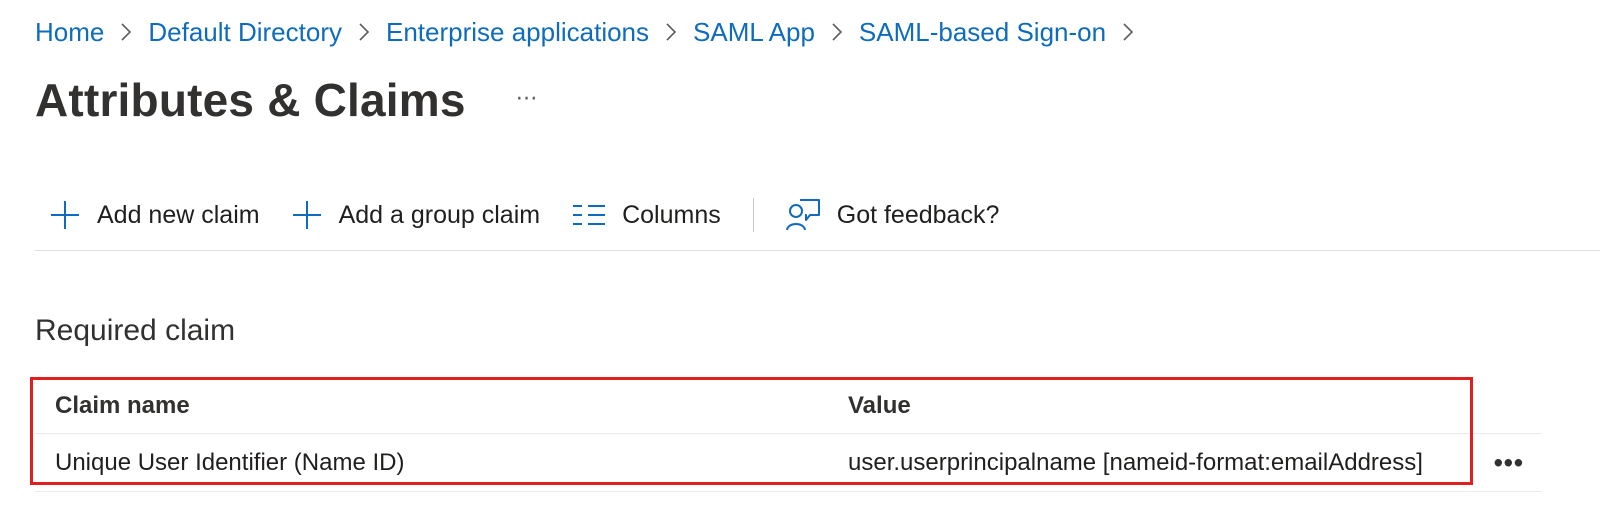  Describe the element at coordinates (178, 214) in the screenshot. I see `add-new-claim-label: Add new claim` at that location.